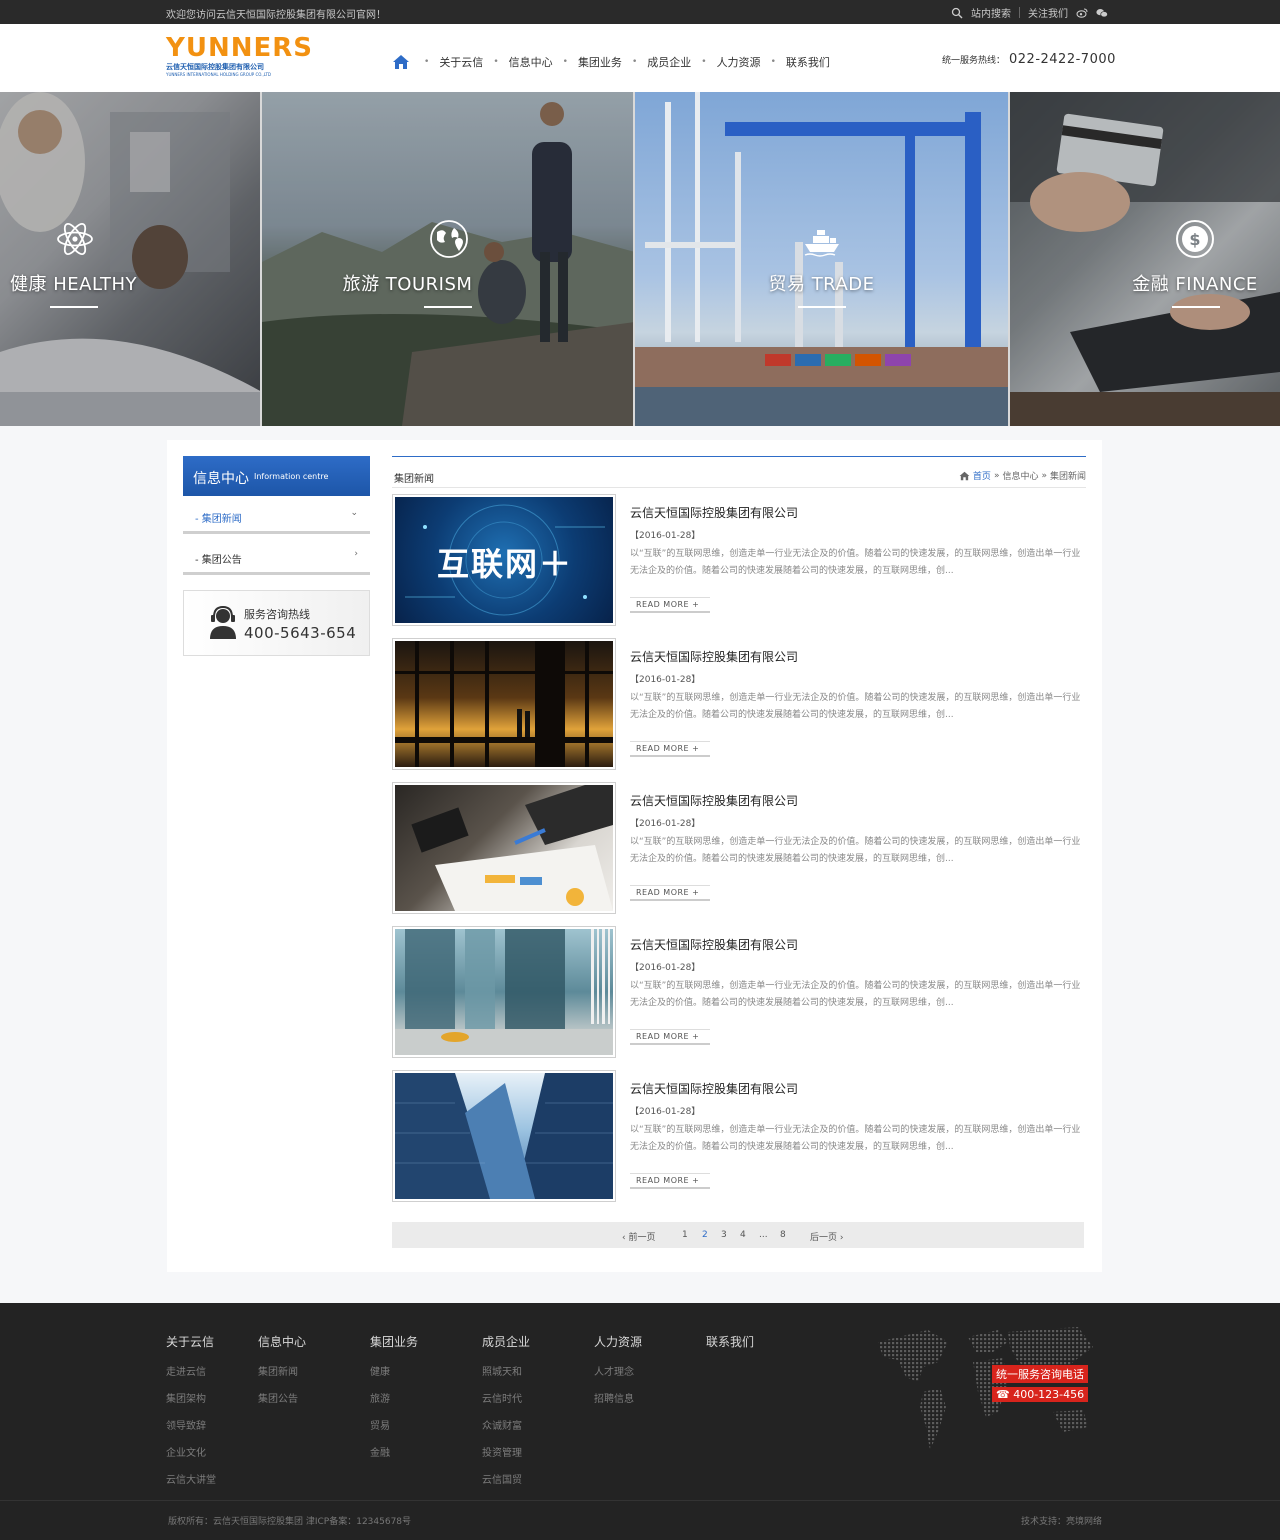 The height and width of the screenshot is (1540, 1280). Describe the element at coordinates (191, 1451) in the screenshot. I see `footer-link: 企业文化` at that location.